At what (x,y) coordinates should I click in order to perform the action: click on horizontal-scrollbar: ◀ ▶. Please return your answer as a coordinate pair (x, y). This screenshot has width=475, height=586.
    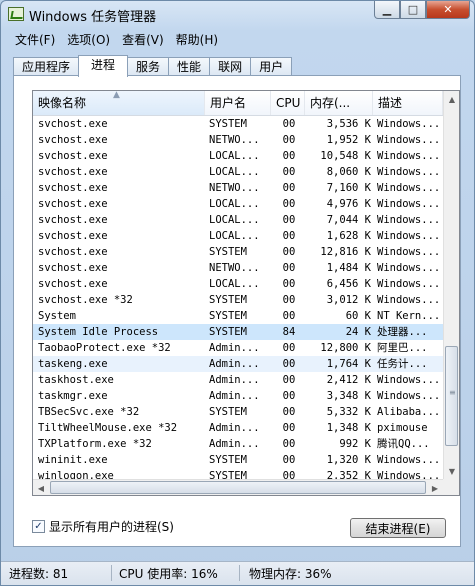
    Looking at the image, I should click on (238, 487).